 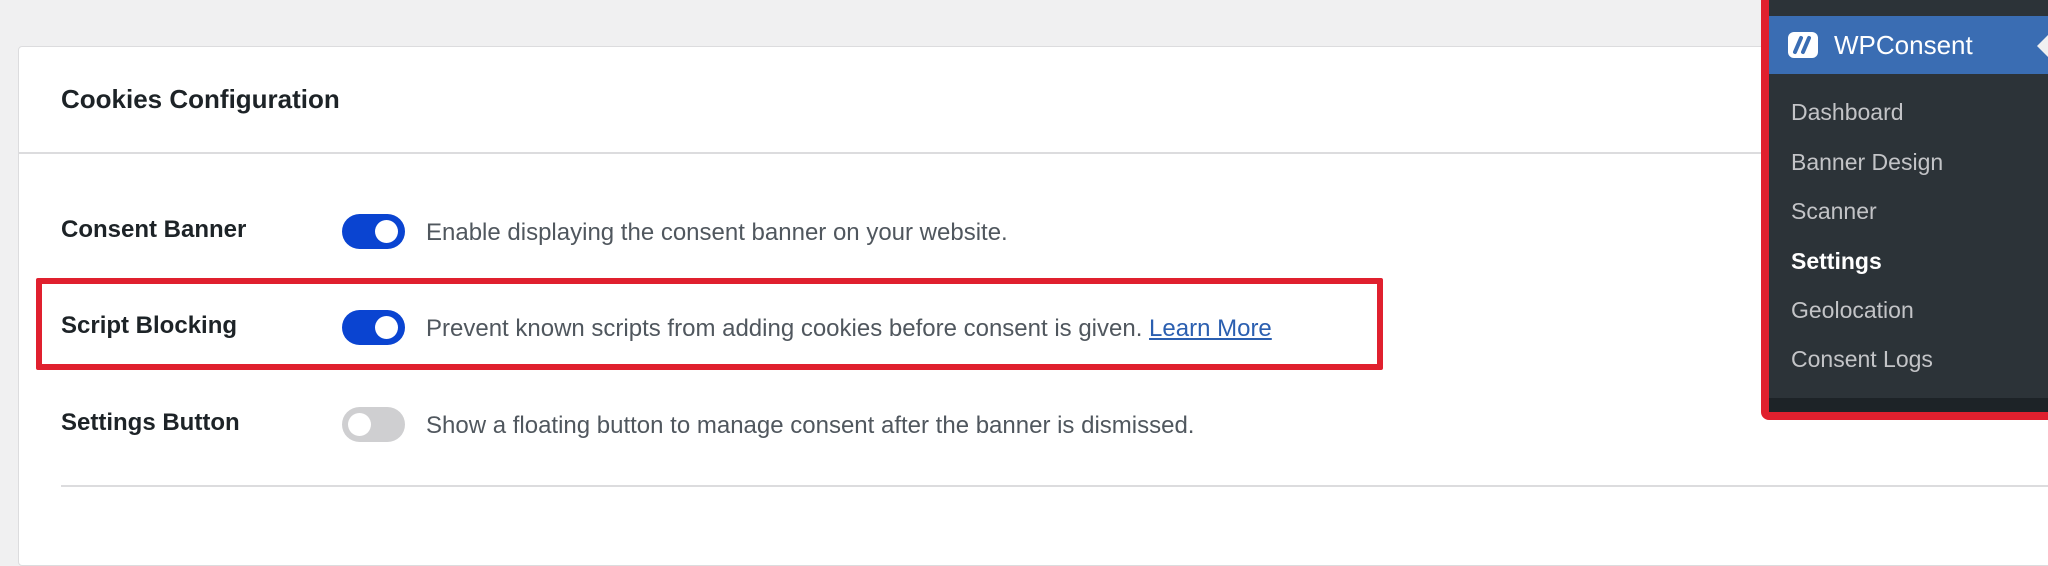 I want to click on consent-banner-label: Consent Banner, so click(x=154, y=229).